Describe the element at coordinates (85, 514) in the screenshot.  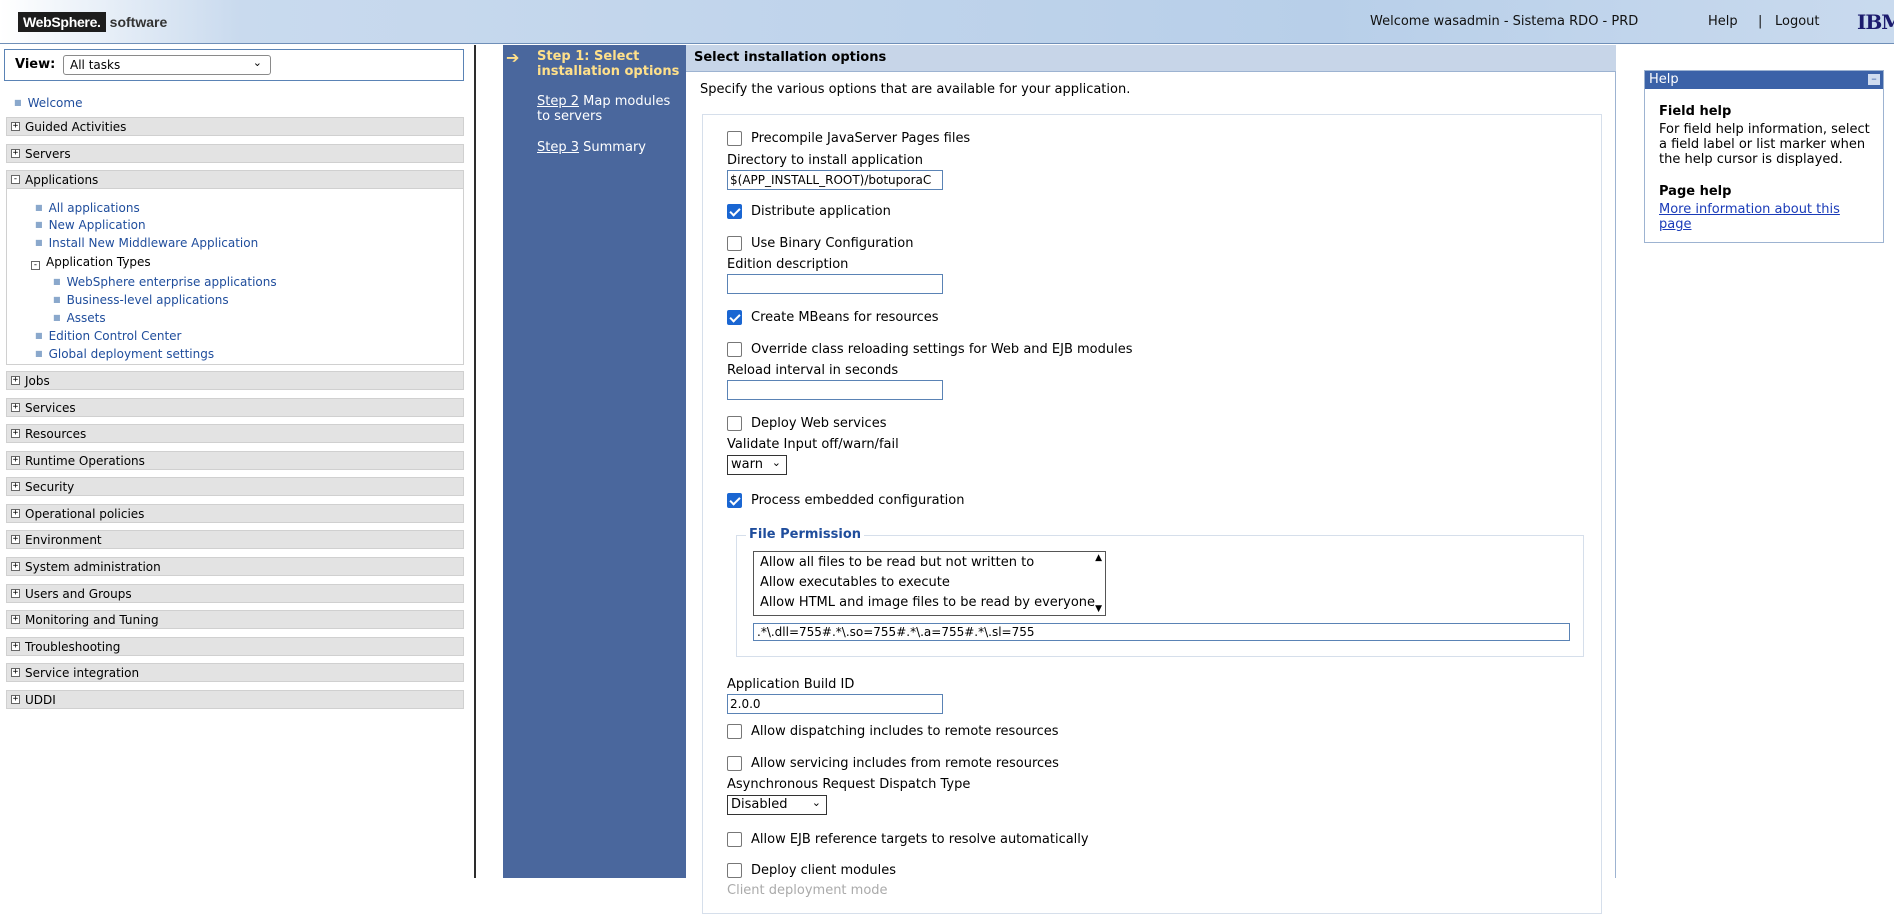
I see `nav-category-label: Operational policies` at that location.